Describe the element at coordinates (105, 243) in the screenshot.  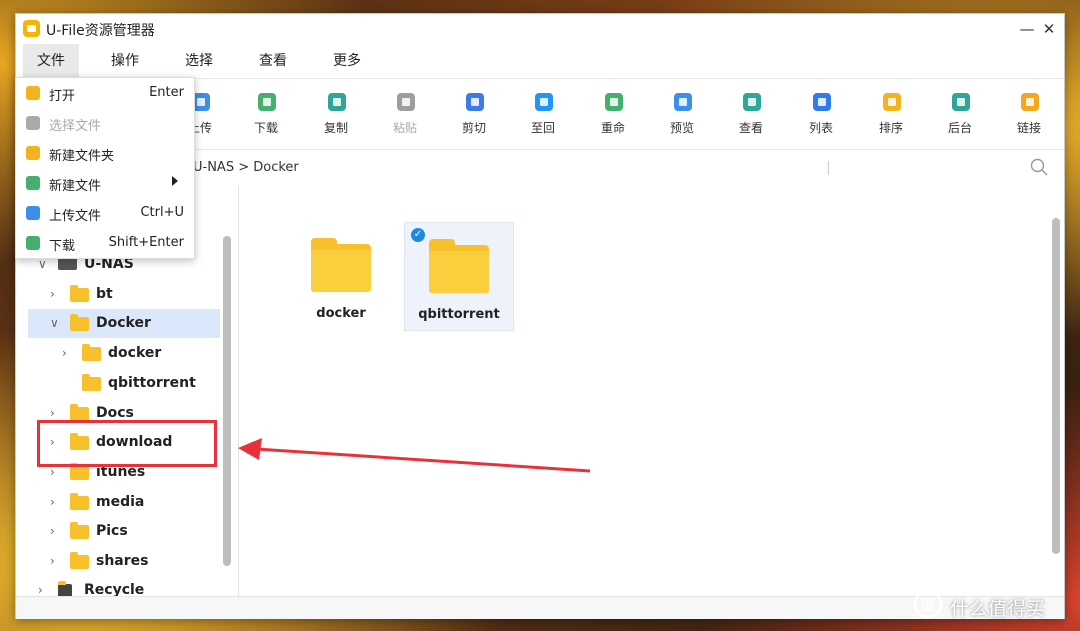
I see `file-menu-item-5: 下载 Shift+Enter` at that location.